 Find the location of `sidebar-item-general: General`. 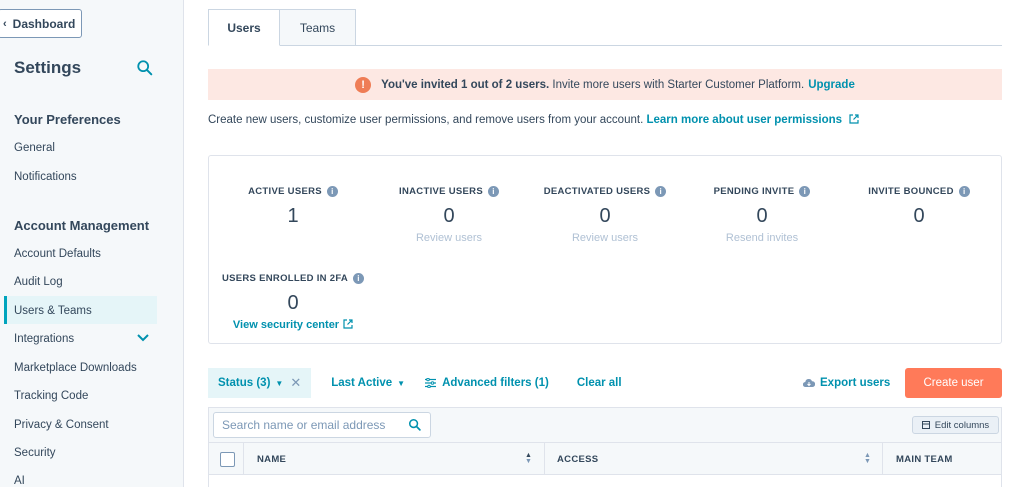

sidebar-item-general: General is located at coordinates (34, 148).